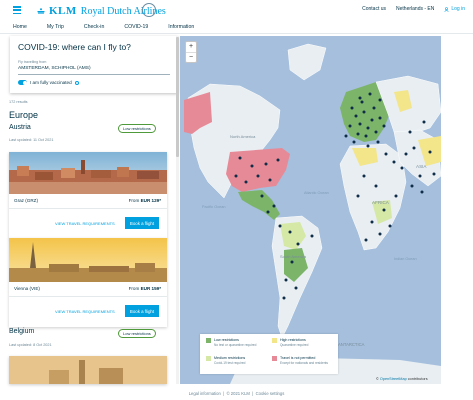 This screenshot has width=473, height=400. I want to click on vaccinated-toggle, so click(22, 82).